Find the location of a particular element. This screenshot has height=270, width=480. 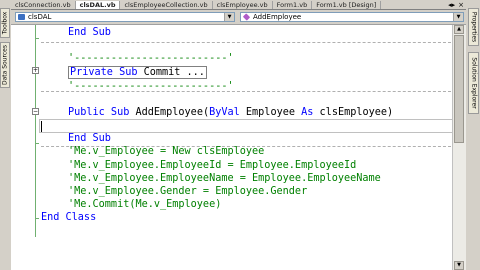

tab-clsdal: clsDAL.vb is located at coordinates (98, 5).